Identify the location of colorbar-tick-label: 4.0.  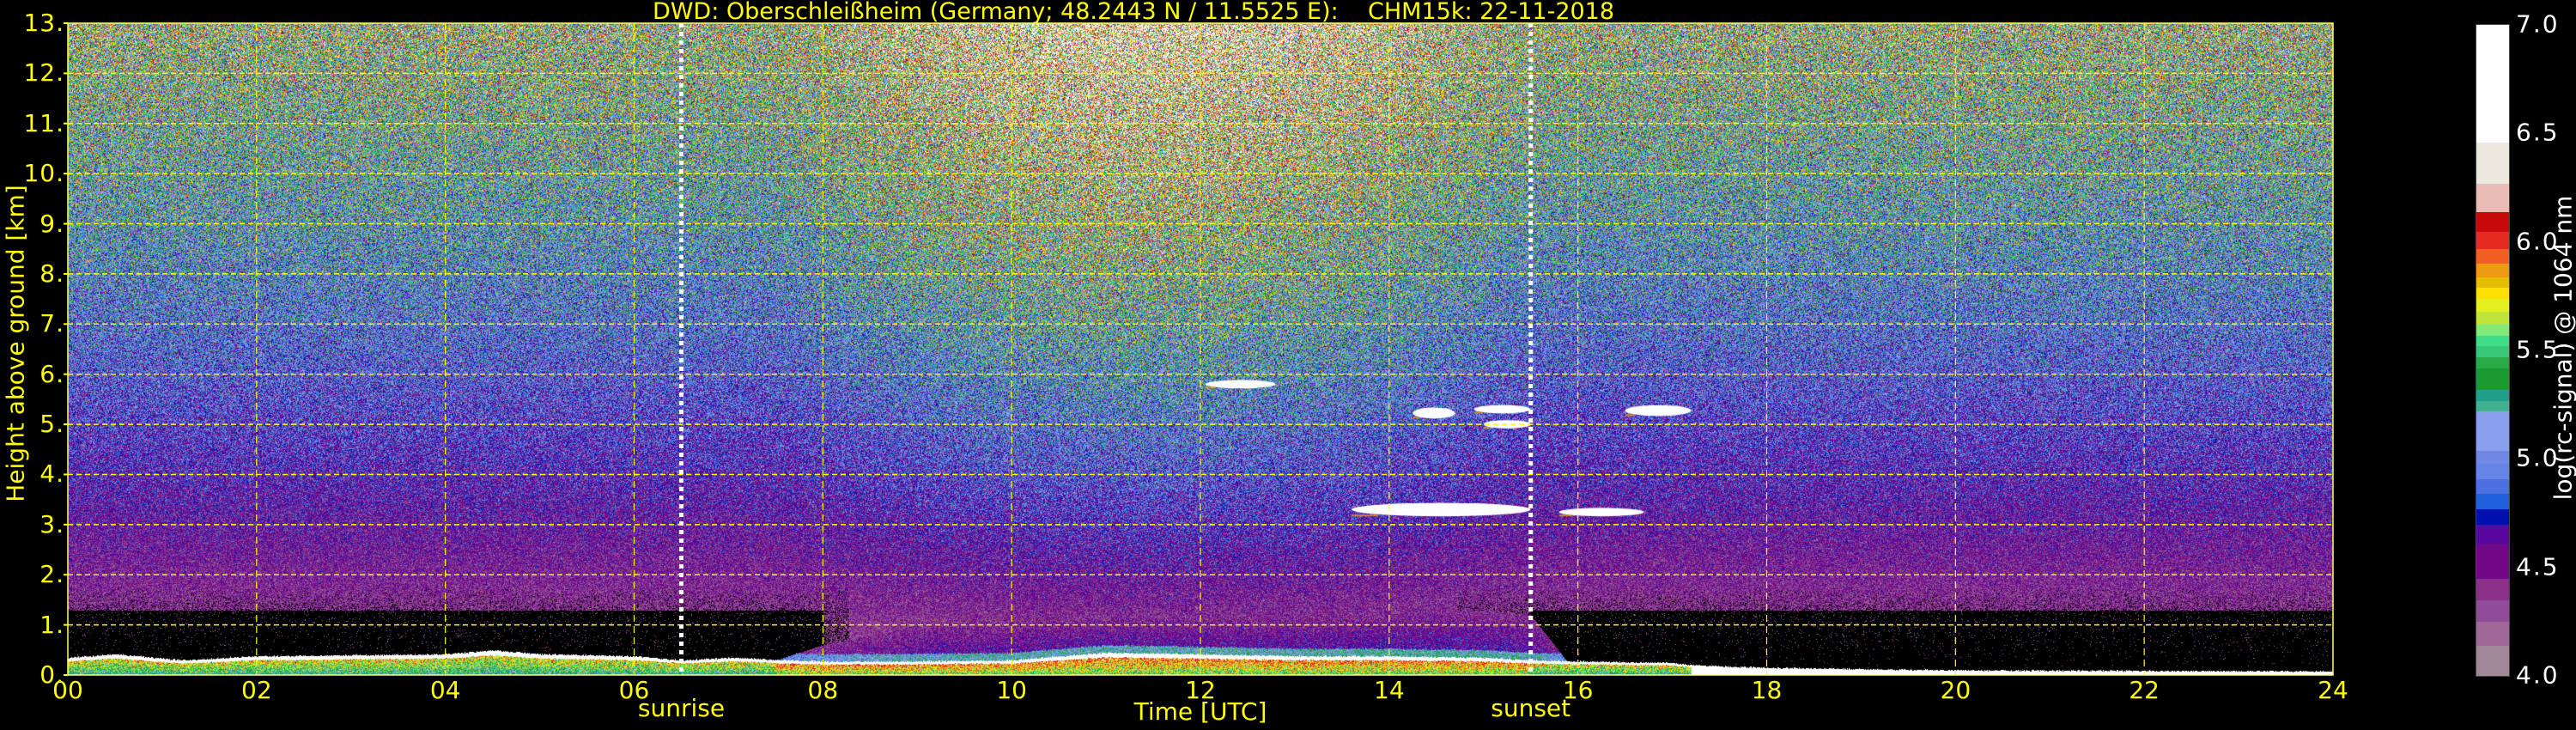
(2538, 675).